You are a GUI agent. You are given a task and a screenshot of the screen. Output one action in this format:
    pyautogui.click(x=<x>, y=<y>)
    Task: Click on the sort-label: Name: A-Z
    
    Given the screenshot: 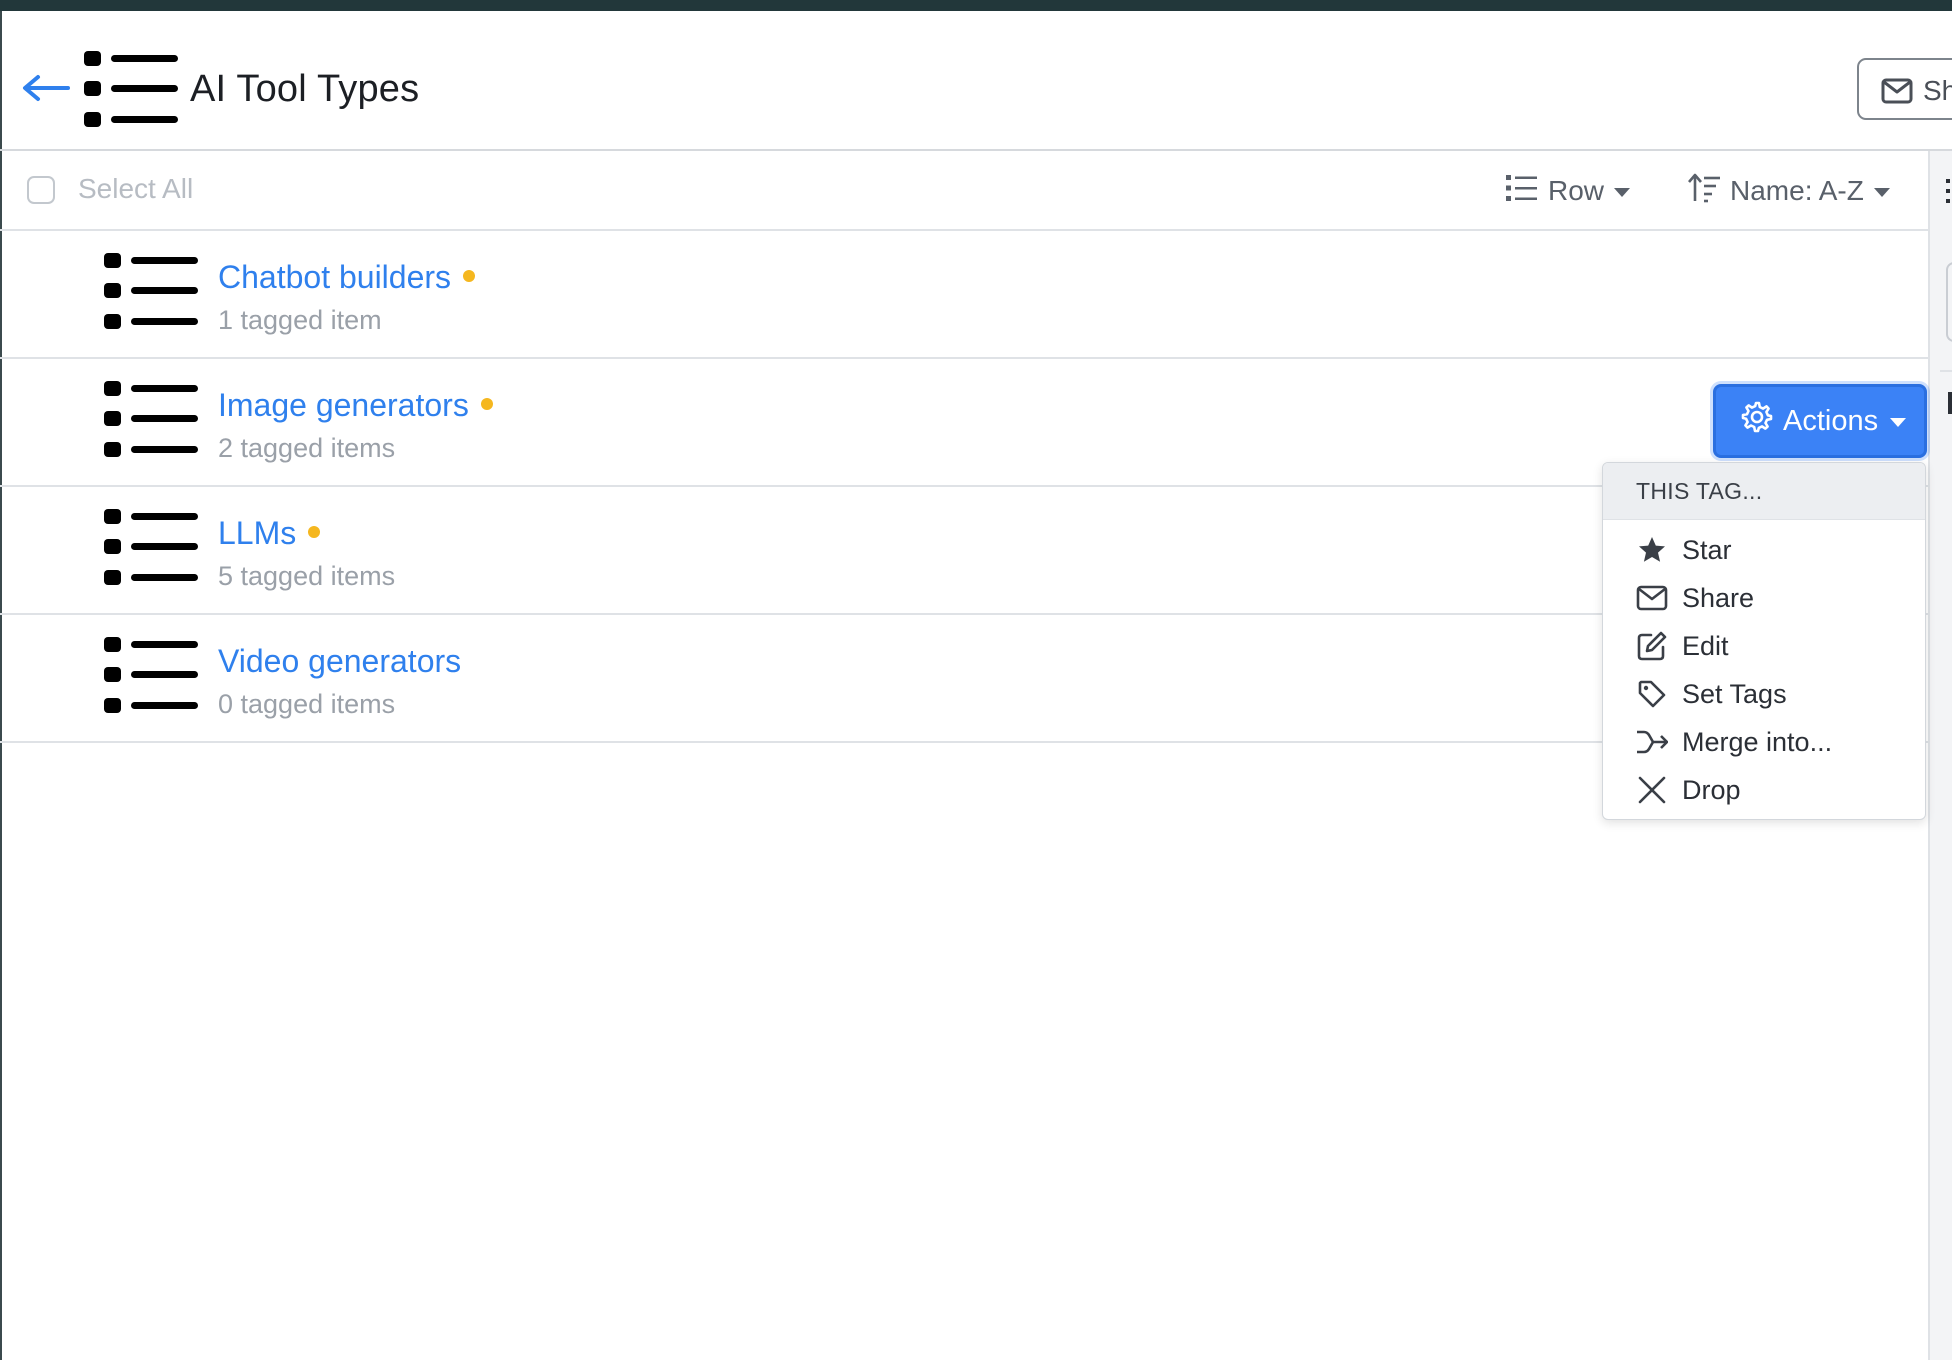 What is the action you would take?
    pyautogui.click(x=1797, y=190)
    